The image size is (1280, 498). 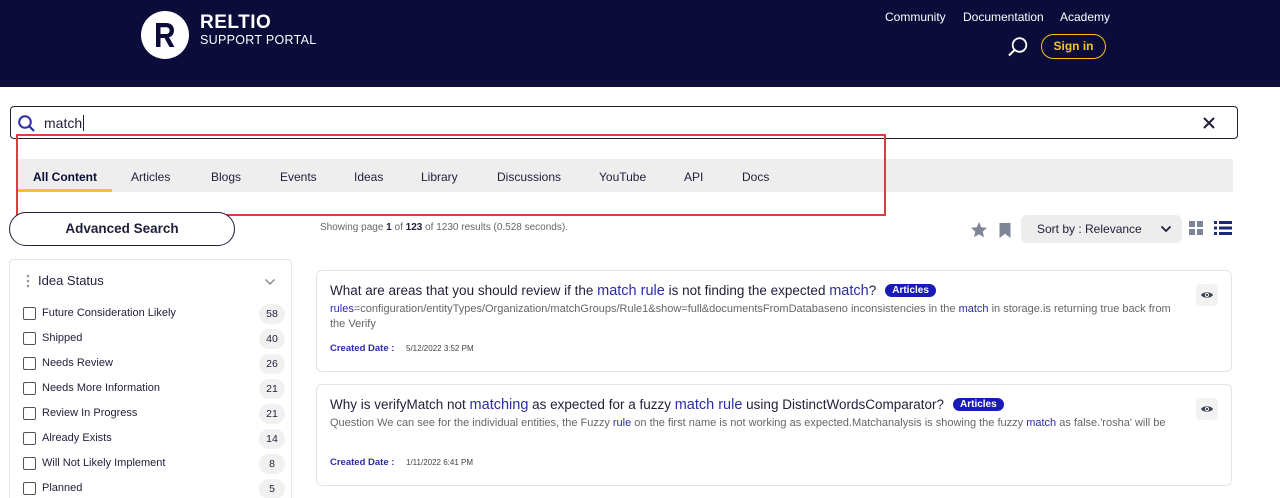 I want to click on tab-youtube: YouTube, so click(x=622, y=177).